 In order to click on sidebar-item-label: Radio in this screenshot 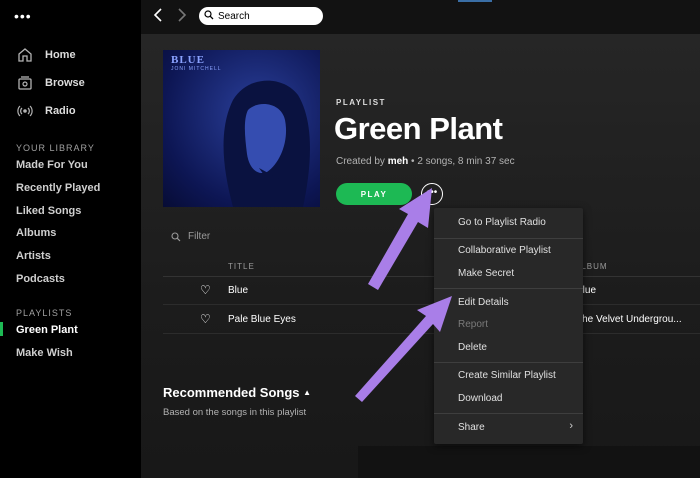, I will do `click(60, 111)`.